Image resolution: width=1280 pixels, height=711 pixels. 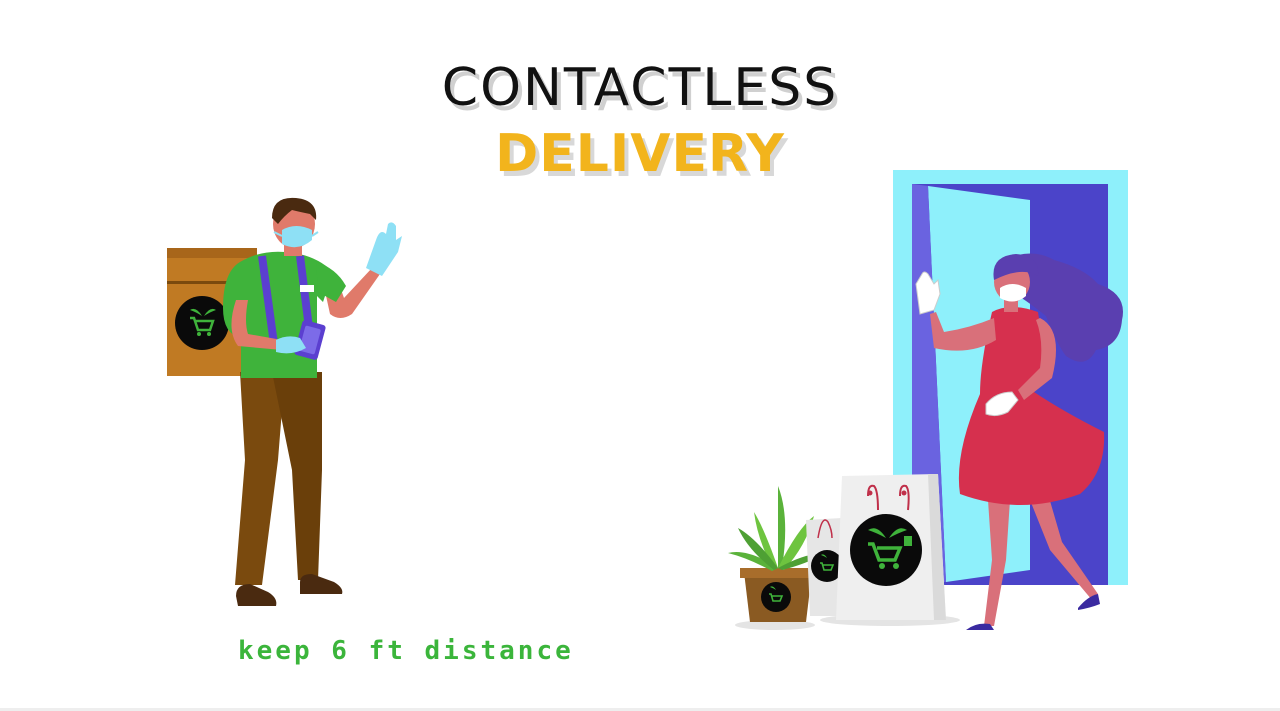 I want to click on shopping-bags, so click(x=883, y=550).